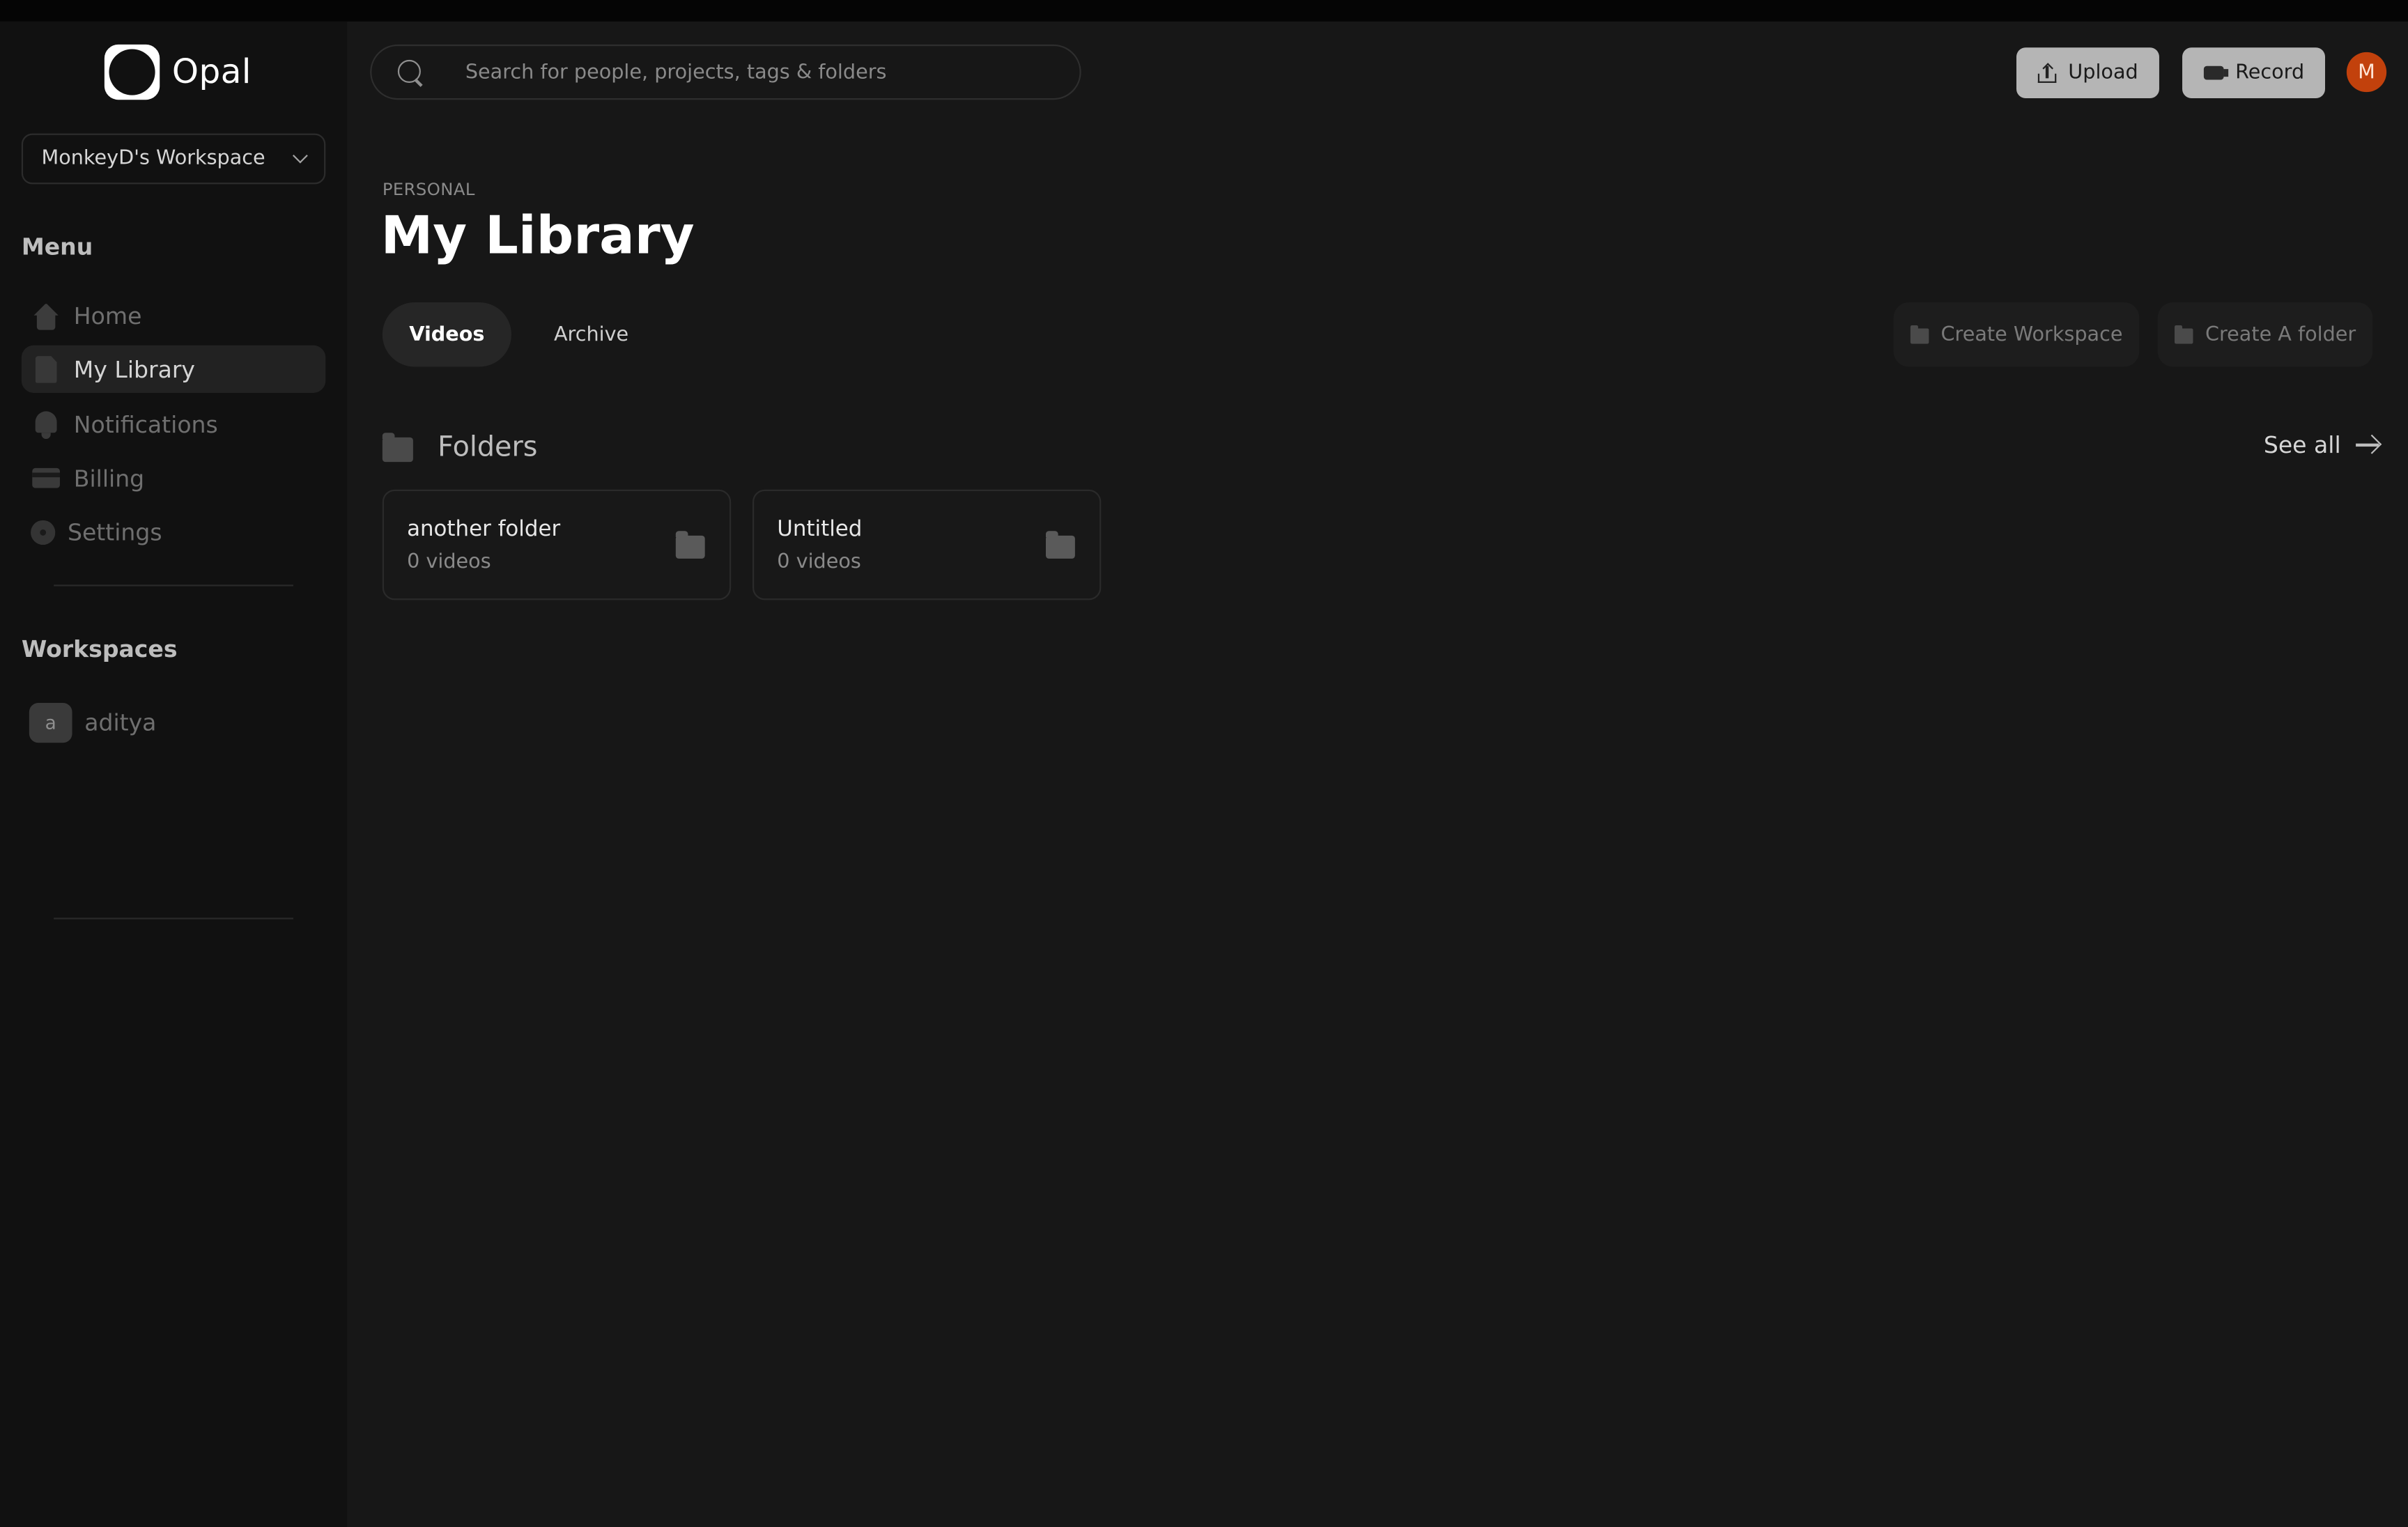  What do you see at coordinates (2047, 72) in the screenshot?
I see `upload-icon` at bounding box center [2047, 72].